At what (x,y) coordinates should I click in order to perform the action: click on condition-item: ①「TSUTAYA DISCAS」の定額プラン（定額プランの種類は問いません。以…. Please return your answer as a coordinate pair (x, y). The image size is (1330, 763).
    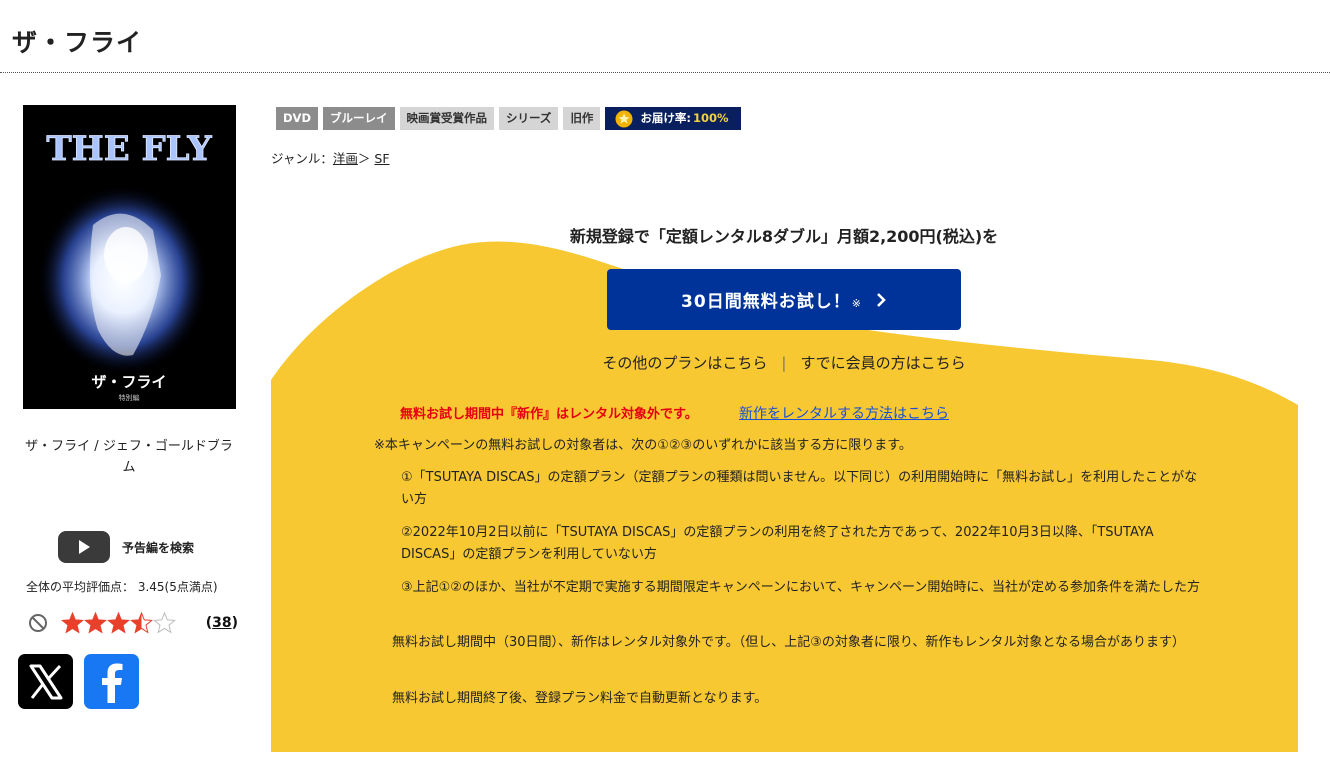
    Looking at the image, I should click on (799, 488).